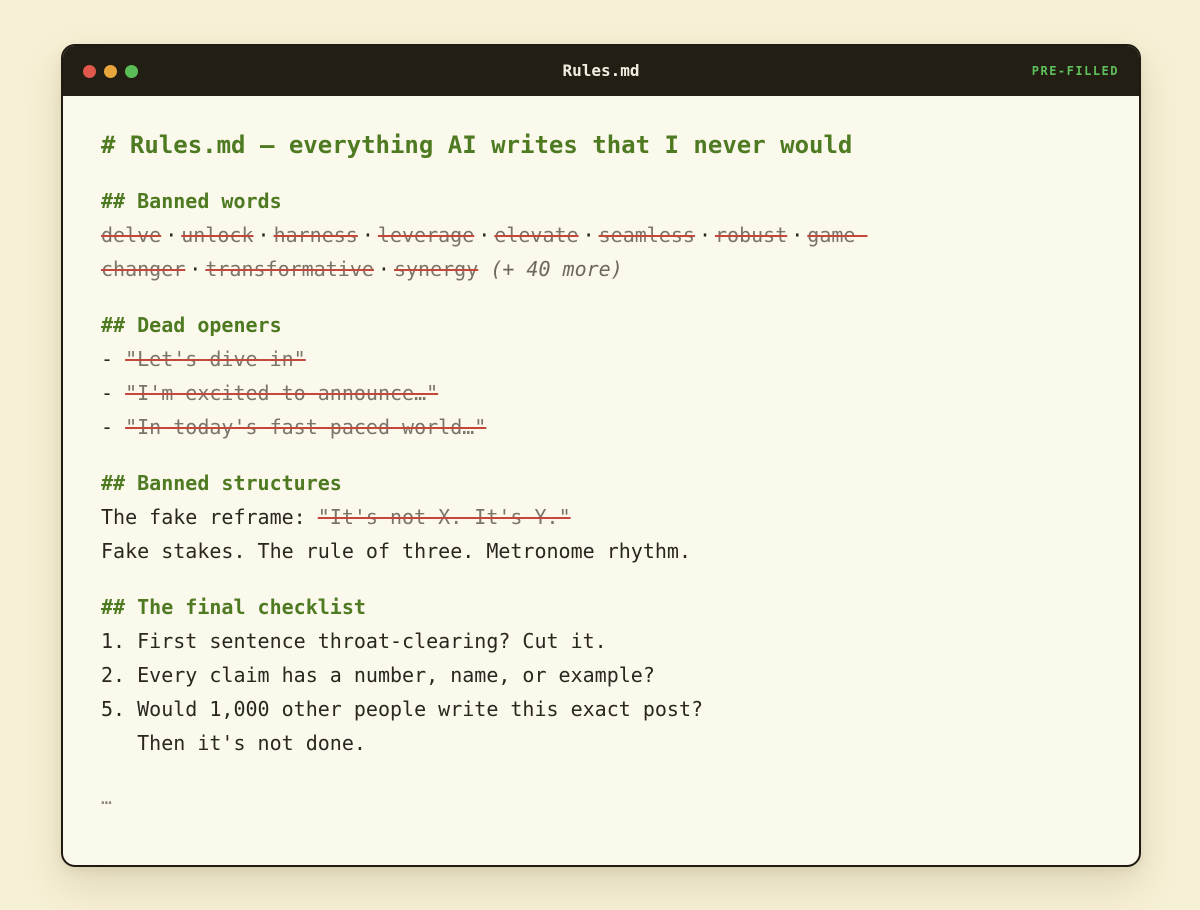  I want to click on banned-words-heading: ## Banned words, so click(191, 201).